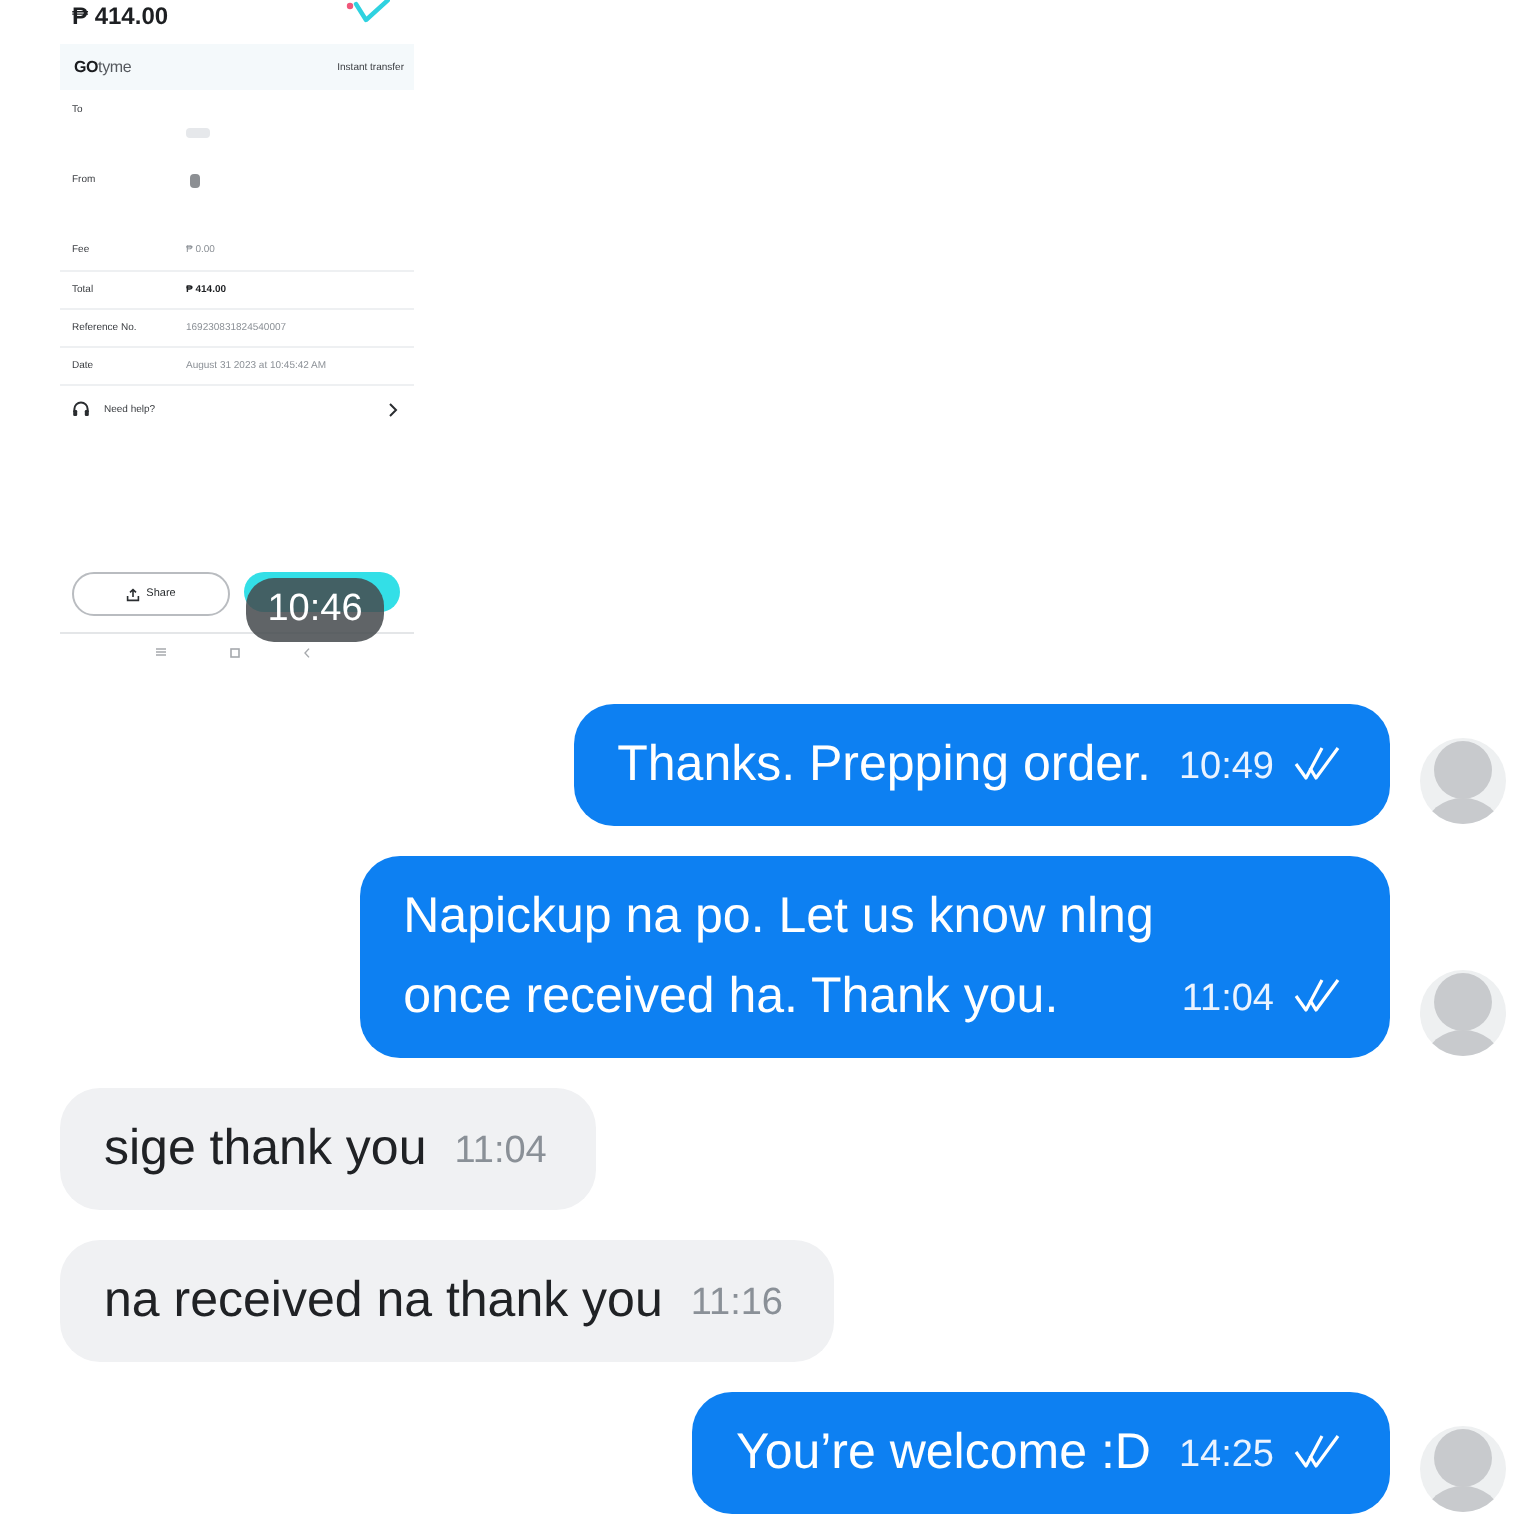 The image size is (1536, 1536). I want to click on square-icon, so click(235, 652).